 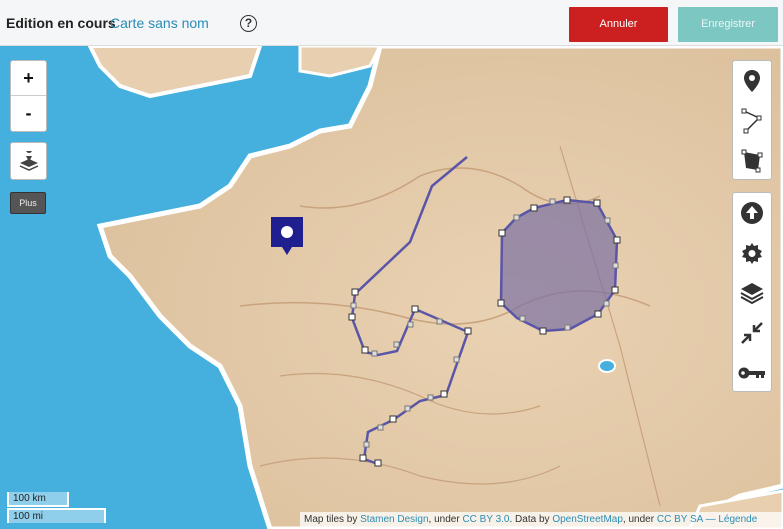 I want to click on polyline-icon, so click(x=751, y=121).